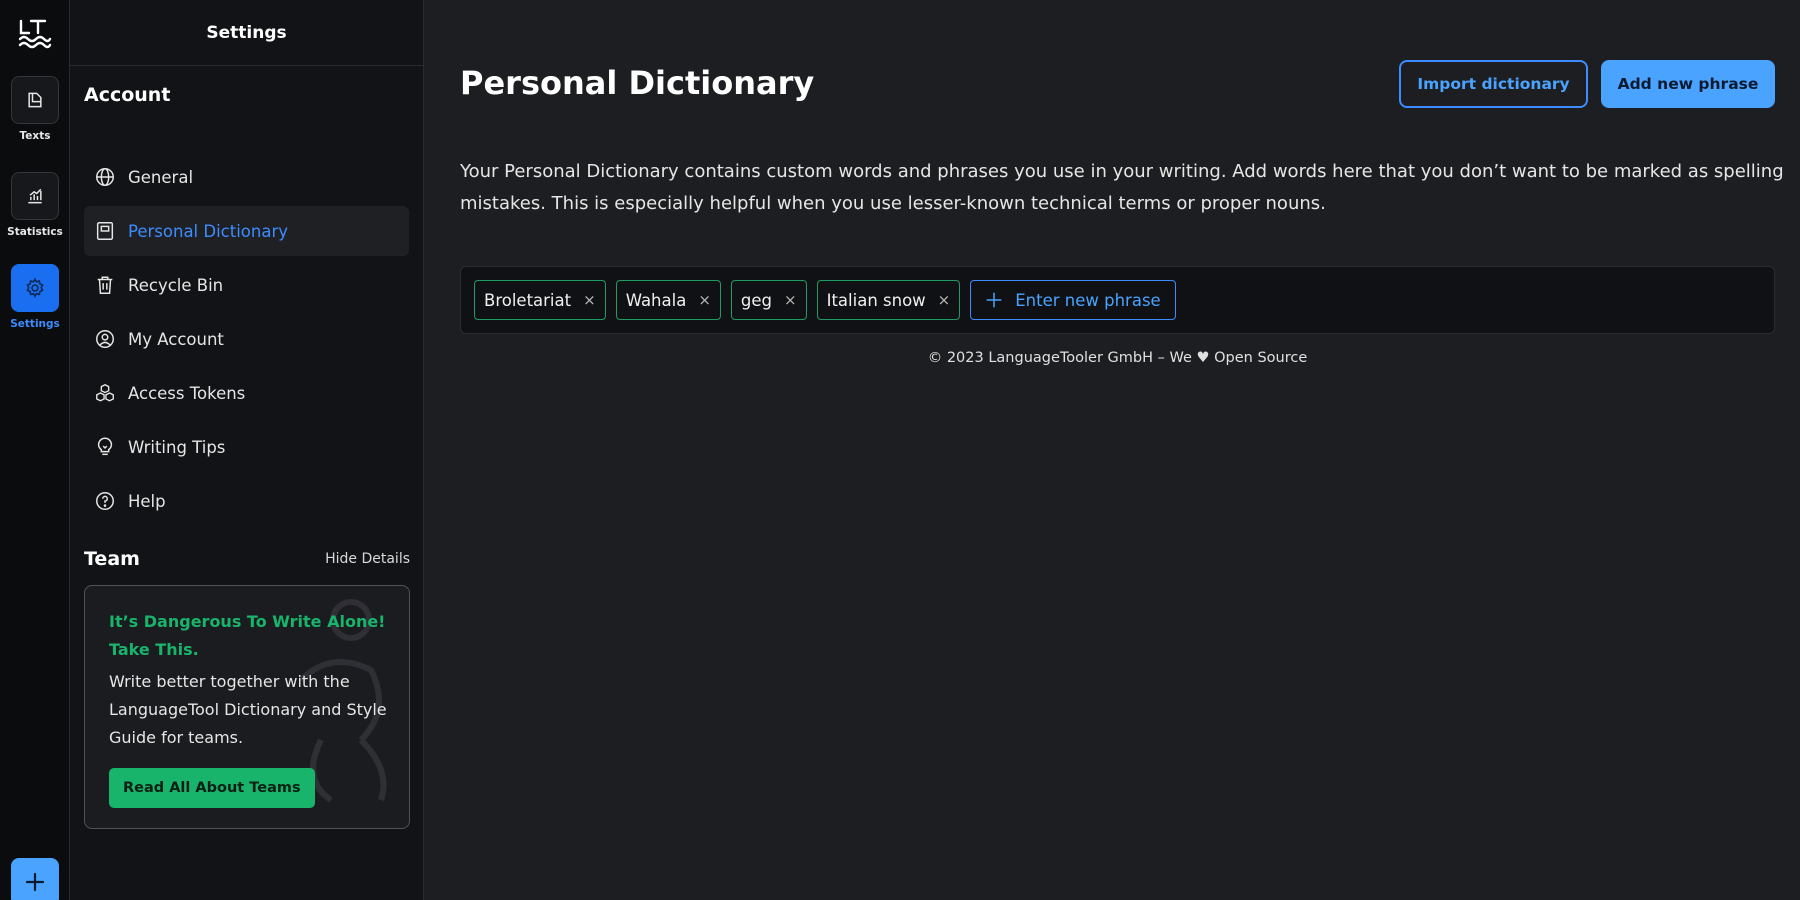 The image size is (1800, 900). I want to click on phrase-chip: Italian snow ×, so click(888, 300).